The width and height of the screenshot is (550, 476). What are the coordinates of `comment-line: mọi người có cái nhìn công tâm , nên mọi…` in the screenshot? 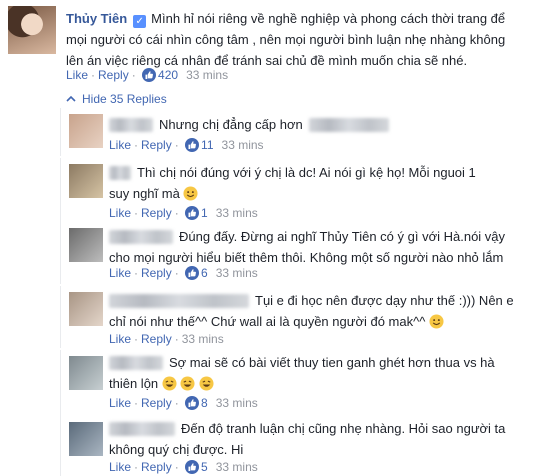 It's located at (286, 39).